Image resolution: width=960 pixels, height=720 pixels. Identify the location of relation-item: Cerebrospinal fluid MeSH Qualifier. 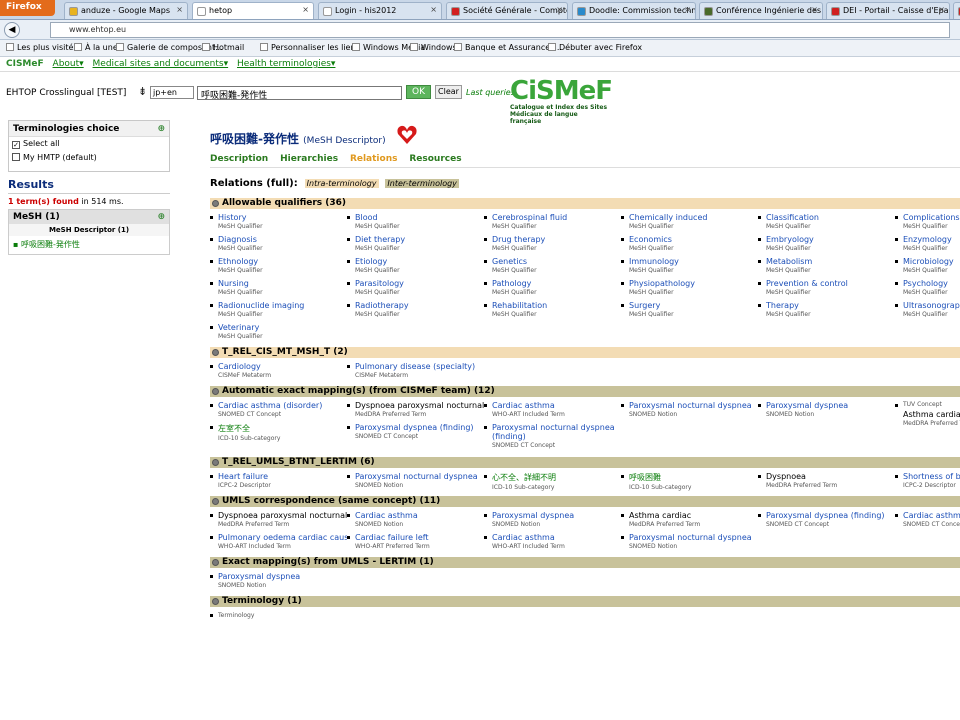
(552, 221).